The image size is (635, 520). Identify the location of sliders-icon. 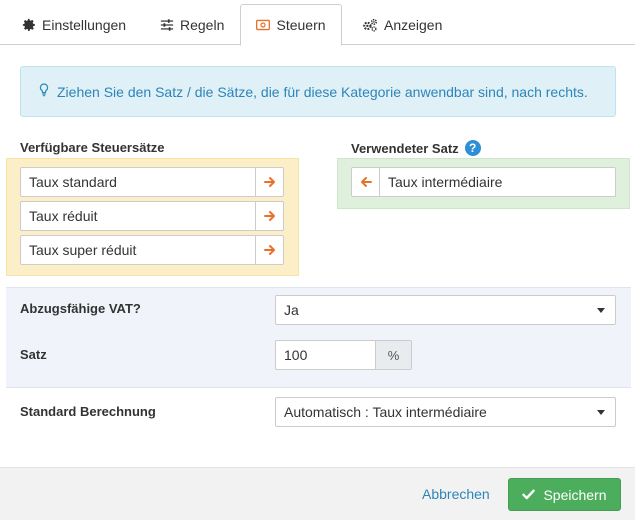
(167, 25).